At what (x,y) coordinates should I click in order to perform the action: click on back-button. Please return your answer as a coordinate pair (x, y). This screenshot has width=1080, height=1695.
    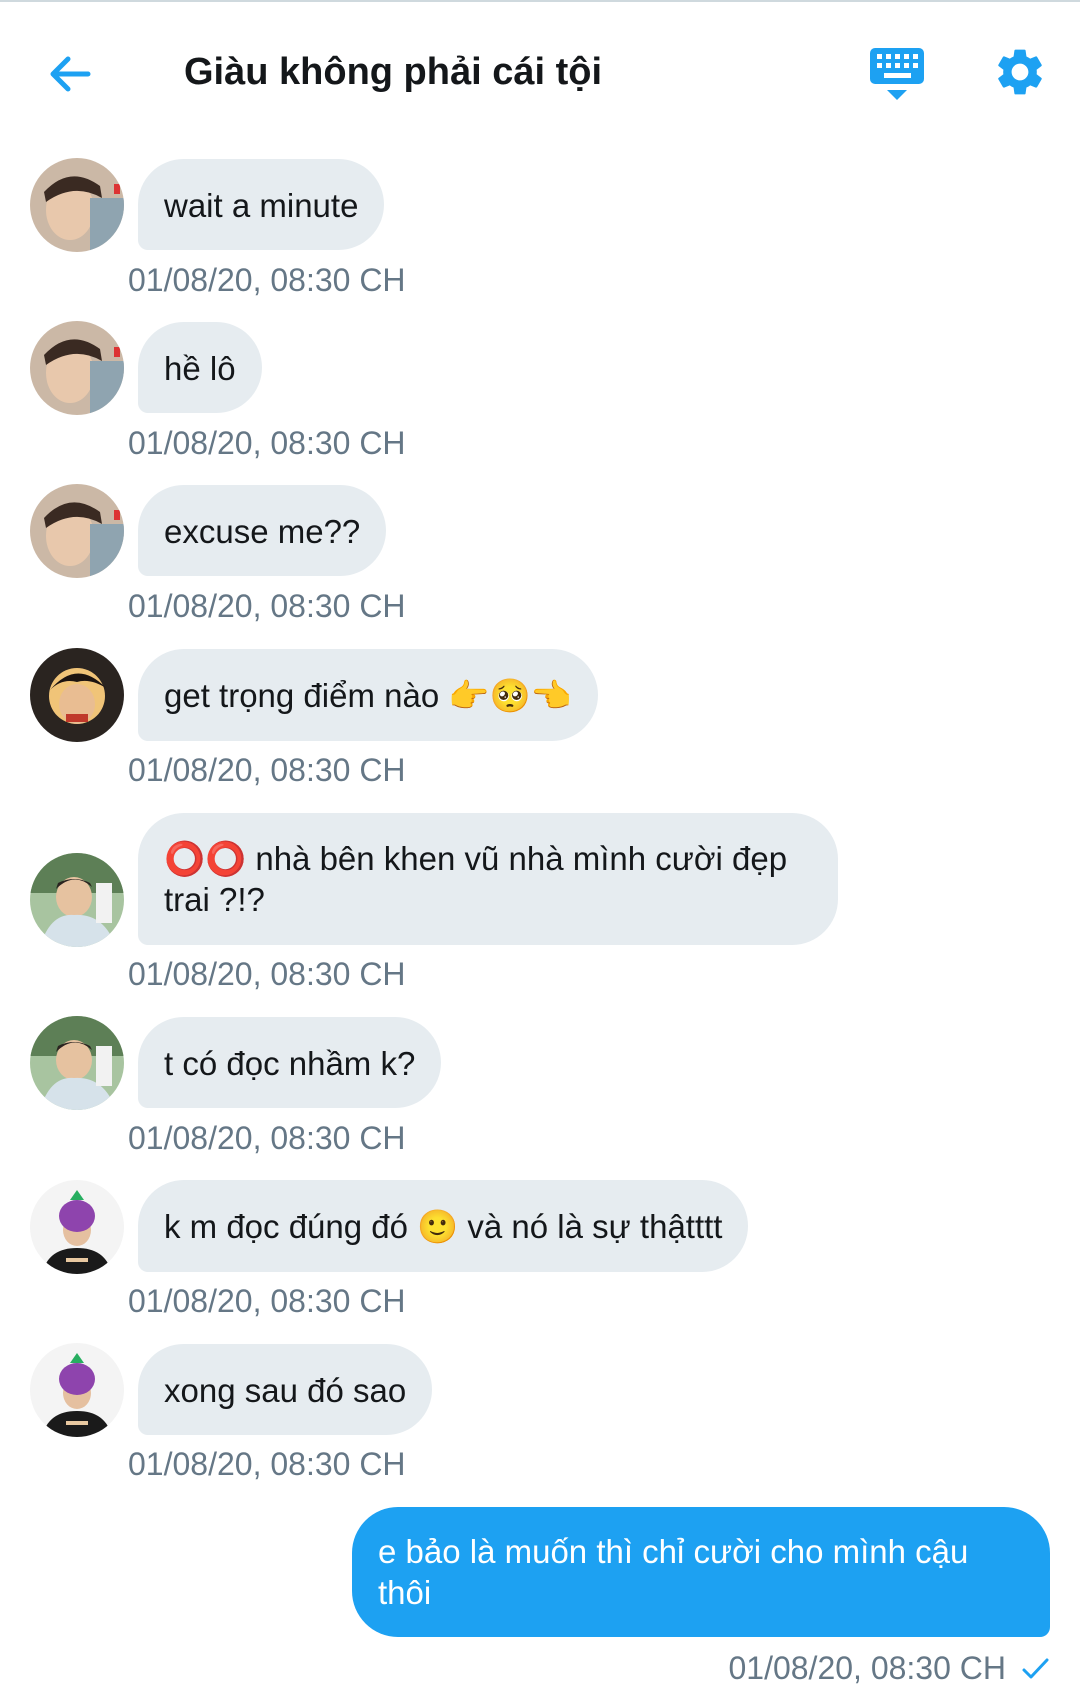
    Looking at the image, I should click on (70, 74).